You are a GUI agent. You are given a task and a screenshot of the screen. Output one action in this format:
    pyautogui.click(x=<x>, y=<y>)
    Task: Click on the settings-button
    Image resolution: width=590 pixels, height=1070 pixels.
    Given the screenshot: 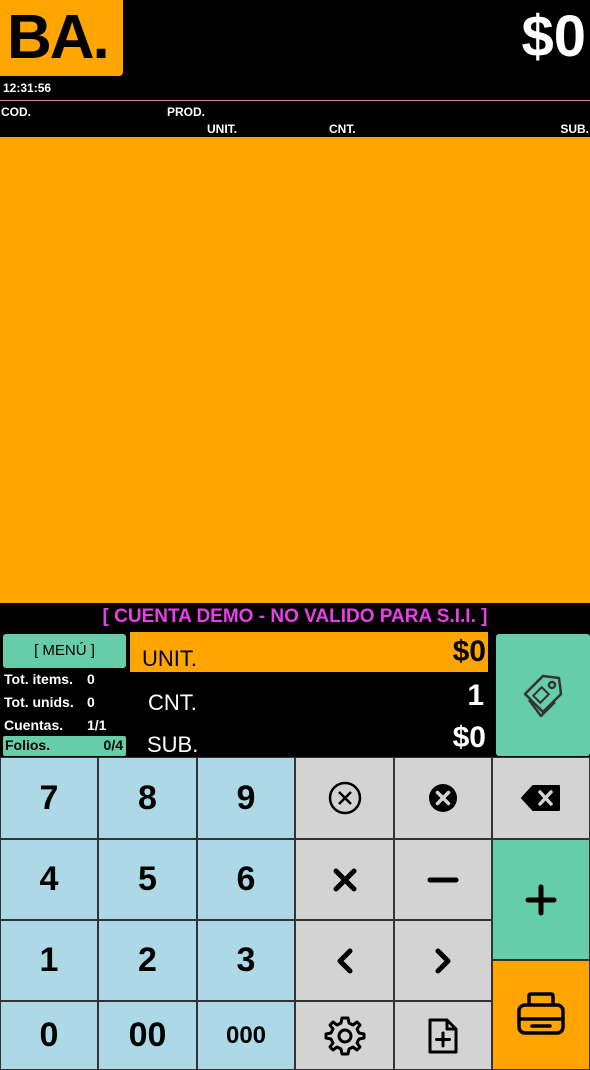 What is the action you would take?
    pyautogui.click(x=344, y=1035)
    